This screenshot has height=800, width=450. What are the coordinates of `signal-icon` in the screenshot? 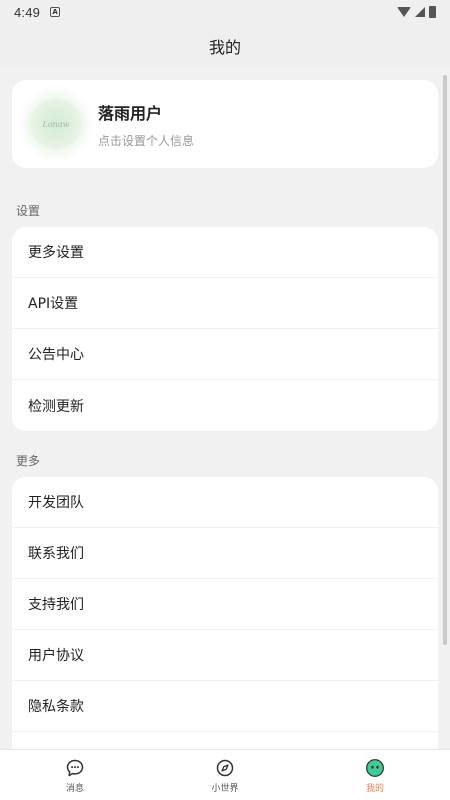 It's located at (420, 12).